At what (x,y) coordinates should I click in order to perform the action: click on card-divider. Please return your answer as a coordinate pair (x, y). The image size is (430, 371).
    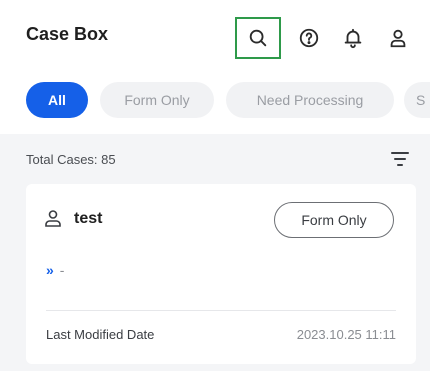
    Looking at the image, I should click on (221, 310).